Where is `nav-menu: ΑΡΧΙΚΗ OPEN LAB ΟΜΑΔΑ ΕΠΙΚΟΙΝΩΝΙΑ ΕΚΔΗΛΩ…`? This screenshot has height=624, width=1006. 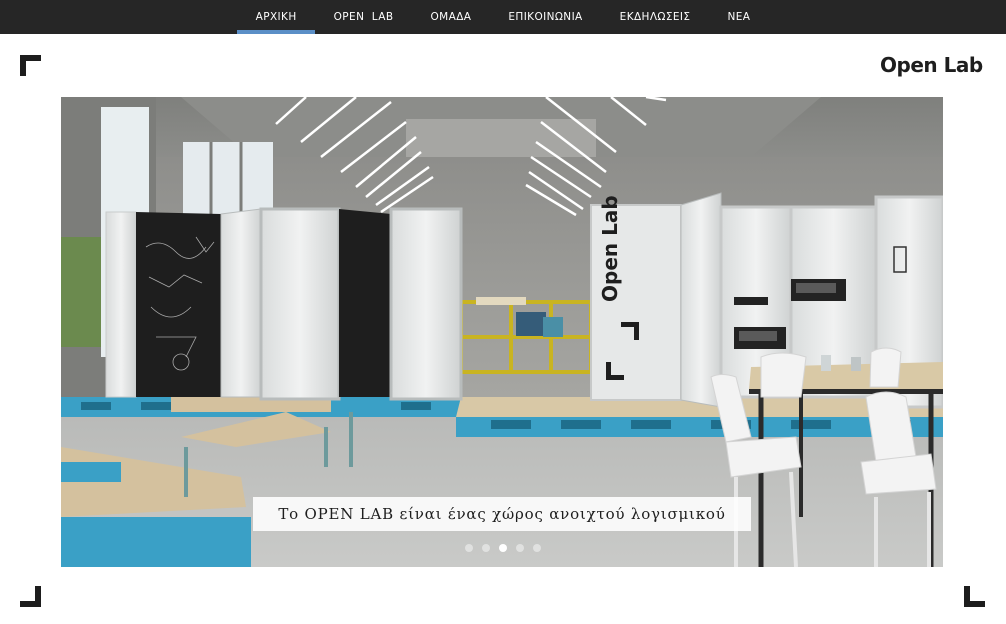 nav-menu: ΑΡΧΙΚΗ OPEN LAB ΟΜΑΔΑ ΕΠΙΚΟΙΝΩΝΙΑ ΕΚΔΗΛΩ… is located at coordinates (503, 17).